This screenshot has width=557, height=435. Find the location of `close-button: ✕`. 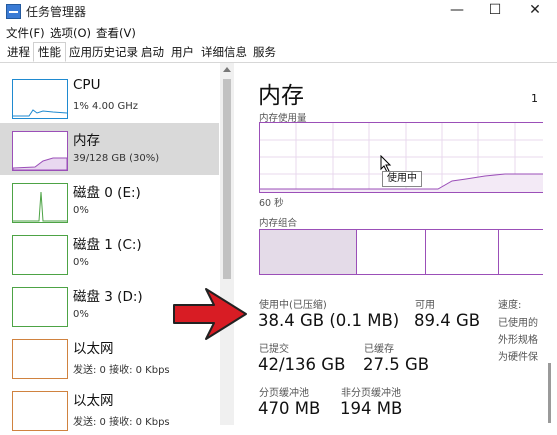

close-button: ✕ is located at coordinates (535, 11).